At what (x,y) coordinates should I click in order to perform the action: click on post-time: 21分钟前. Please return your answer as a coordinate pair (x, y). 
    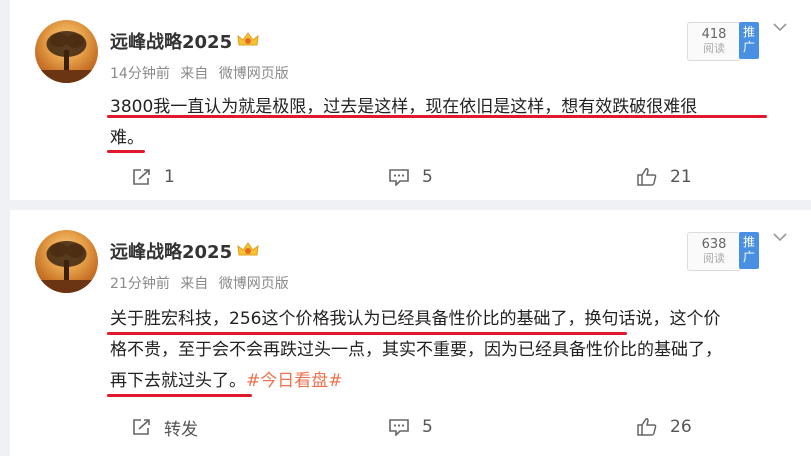
    Looking at the image, I should click on (140, 284).